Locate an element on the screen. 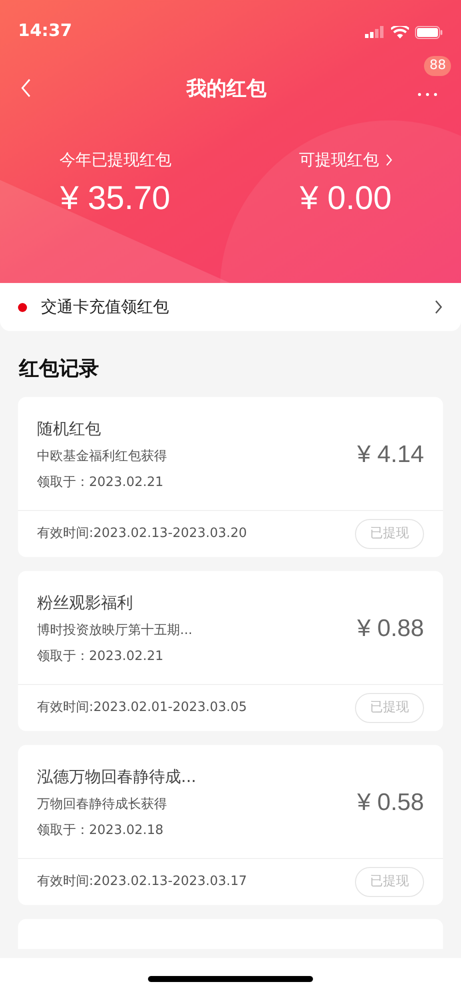 The width and height of the screenshot is (461, 1000). validity-period: 有效时间:2023.02.13-2023.03.17 is located at coordinates (142, 882).